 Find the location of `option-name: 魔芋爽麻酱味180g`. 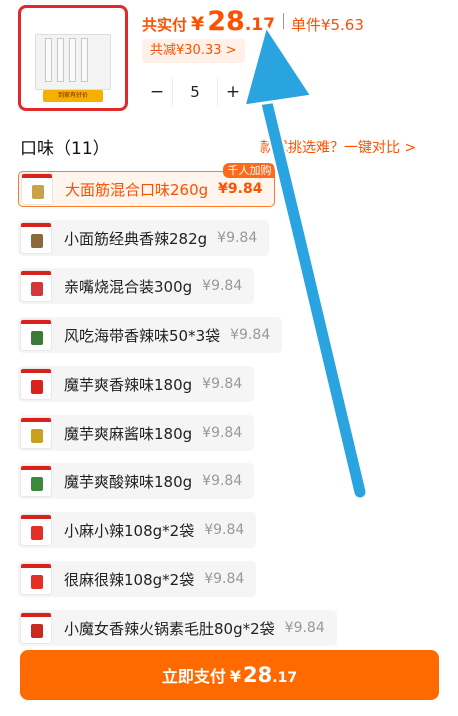

option-name: 魔芋爽麻酱味180g is located at coordinates (128, 433).